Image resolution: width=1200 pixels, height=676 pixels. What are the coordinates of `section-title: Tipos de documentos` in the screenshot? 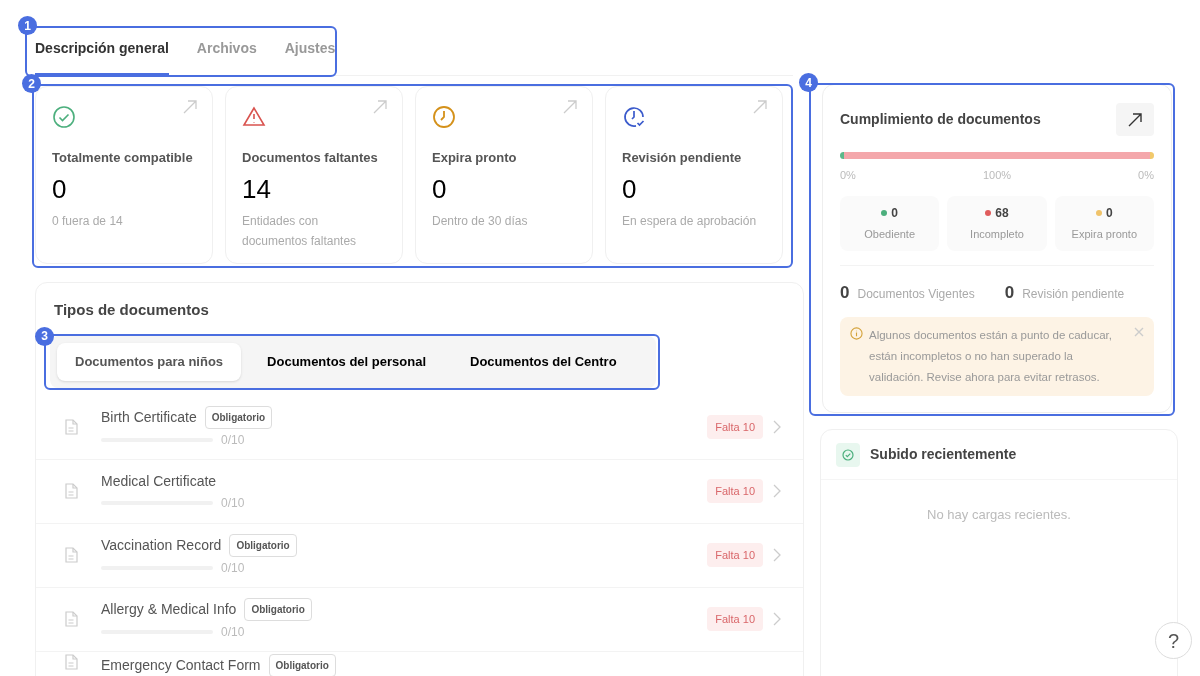 It's located at (132, 310).